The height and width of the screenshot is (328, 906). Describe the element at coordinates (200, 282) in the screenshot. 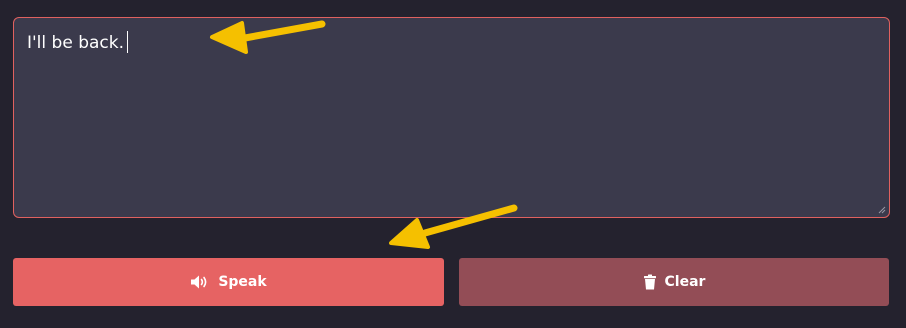

I see `volume-icon` at that location.